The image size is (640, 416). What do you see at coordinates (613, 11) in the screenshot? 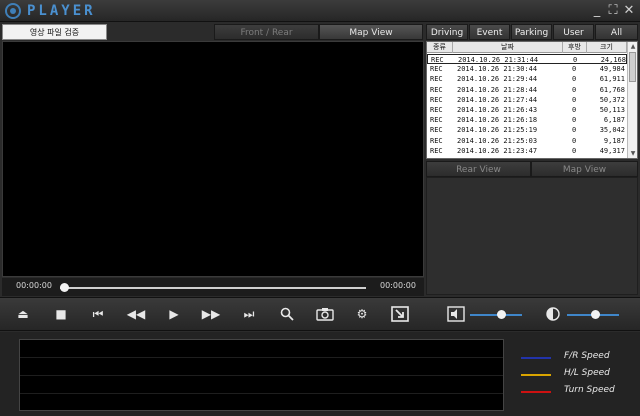
I see `maximize-button: ⛶` at bounding box center [613, 11].